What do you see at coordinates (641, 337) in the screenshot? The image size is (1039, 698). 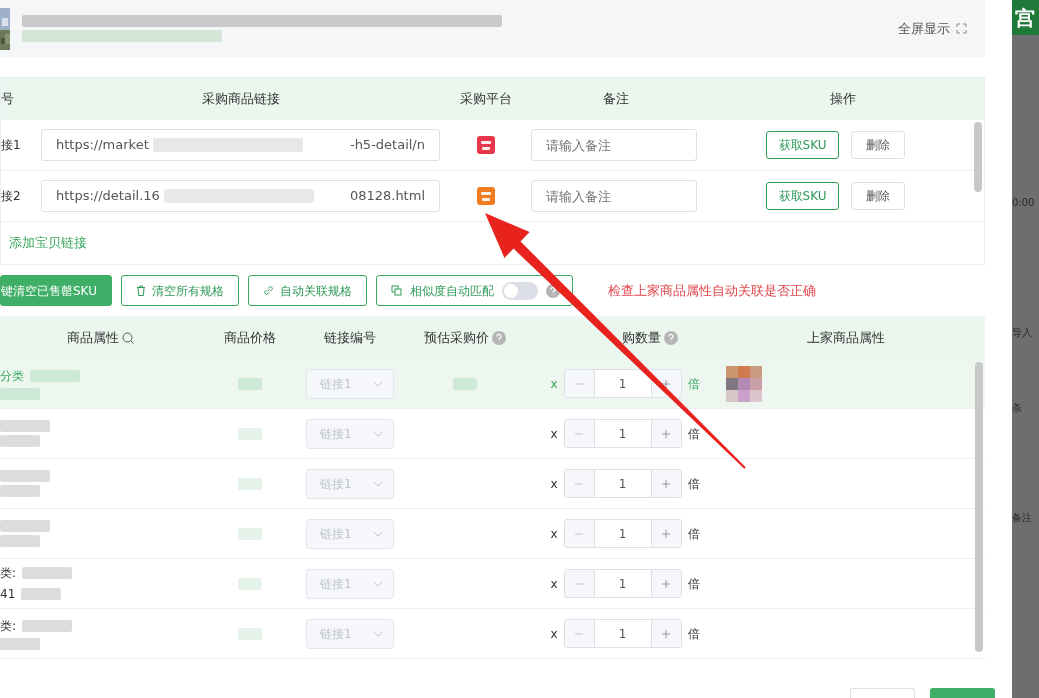 I see `column-header: 购数量` at bounding box center [641, 337].